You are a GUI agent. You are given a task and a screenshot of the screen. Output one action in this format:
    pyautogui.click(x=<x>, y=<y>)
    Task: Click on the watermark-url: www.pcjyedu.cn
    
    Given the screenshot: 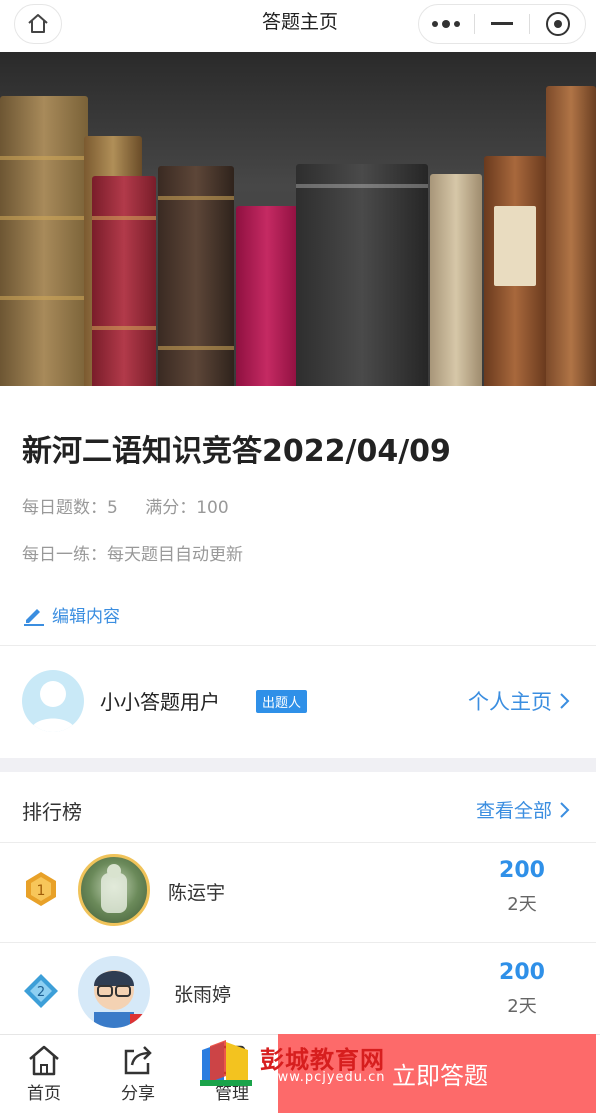 What is the action you would take?
    pyautogui.click(x=326, y=1077)
    